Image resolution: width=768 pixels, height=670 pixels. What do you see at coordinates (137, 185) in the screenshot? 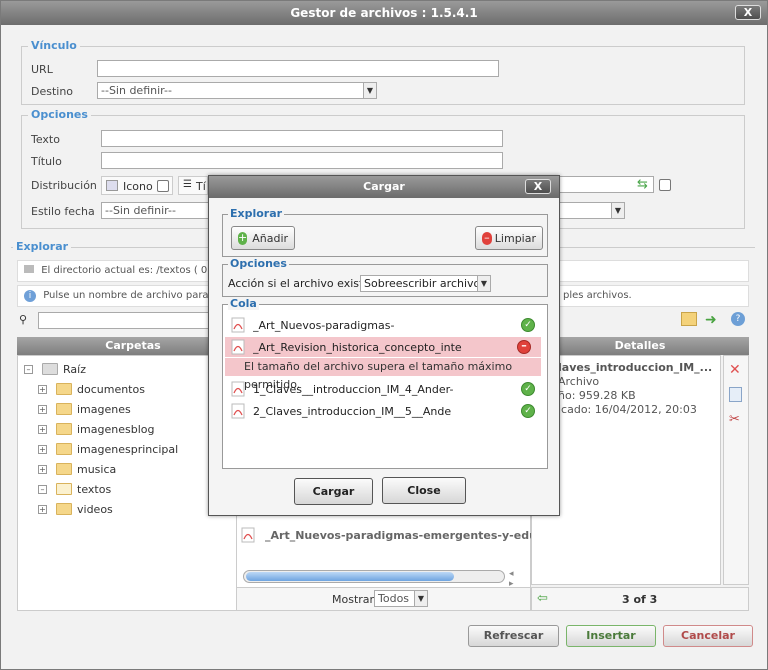
I see `icono-option: Icono` at bounding box center [137, 185].